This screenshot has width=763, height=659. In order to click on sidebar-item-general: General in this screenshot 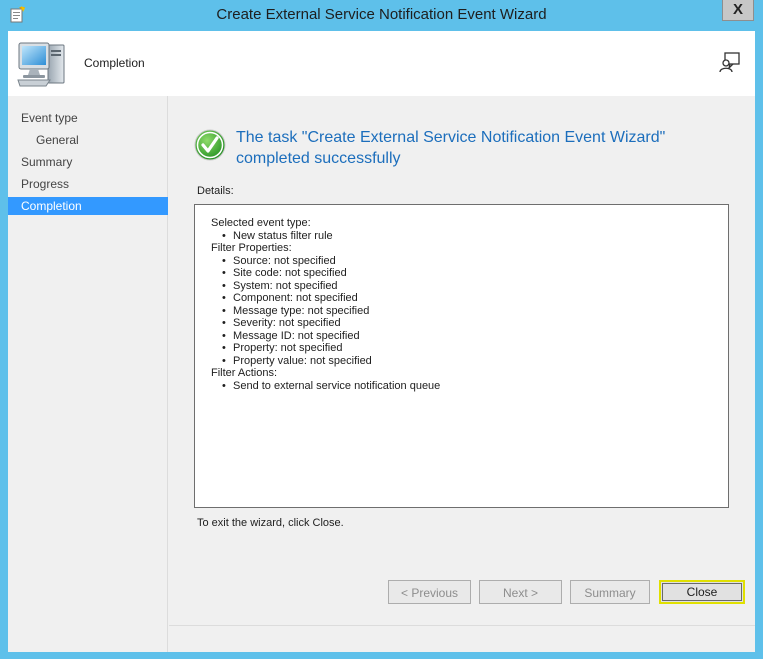, I will do `click(88, 140)`.